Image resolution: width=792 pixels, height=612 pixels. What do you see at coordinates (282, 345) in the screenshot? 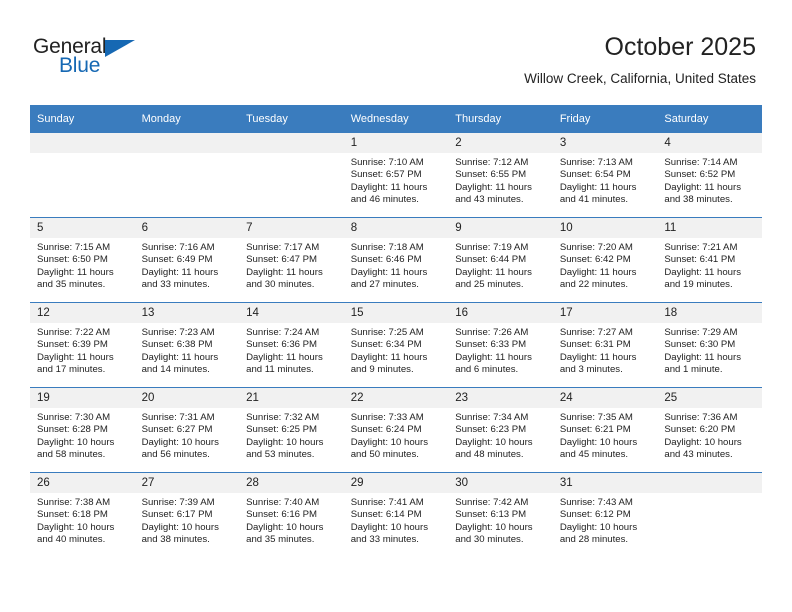
I see `sunset-text: Sunset: 6:36 PM` at bounding box center [282, 345].